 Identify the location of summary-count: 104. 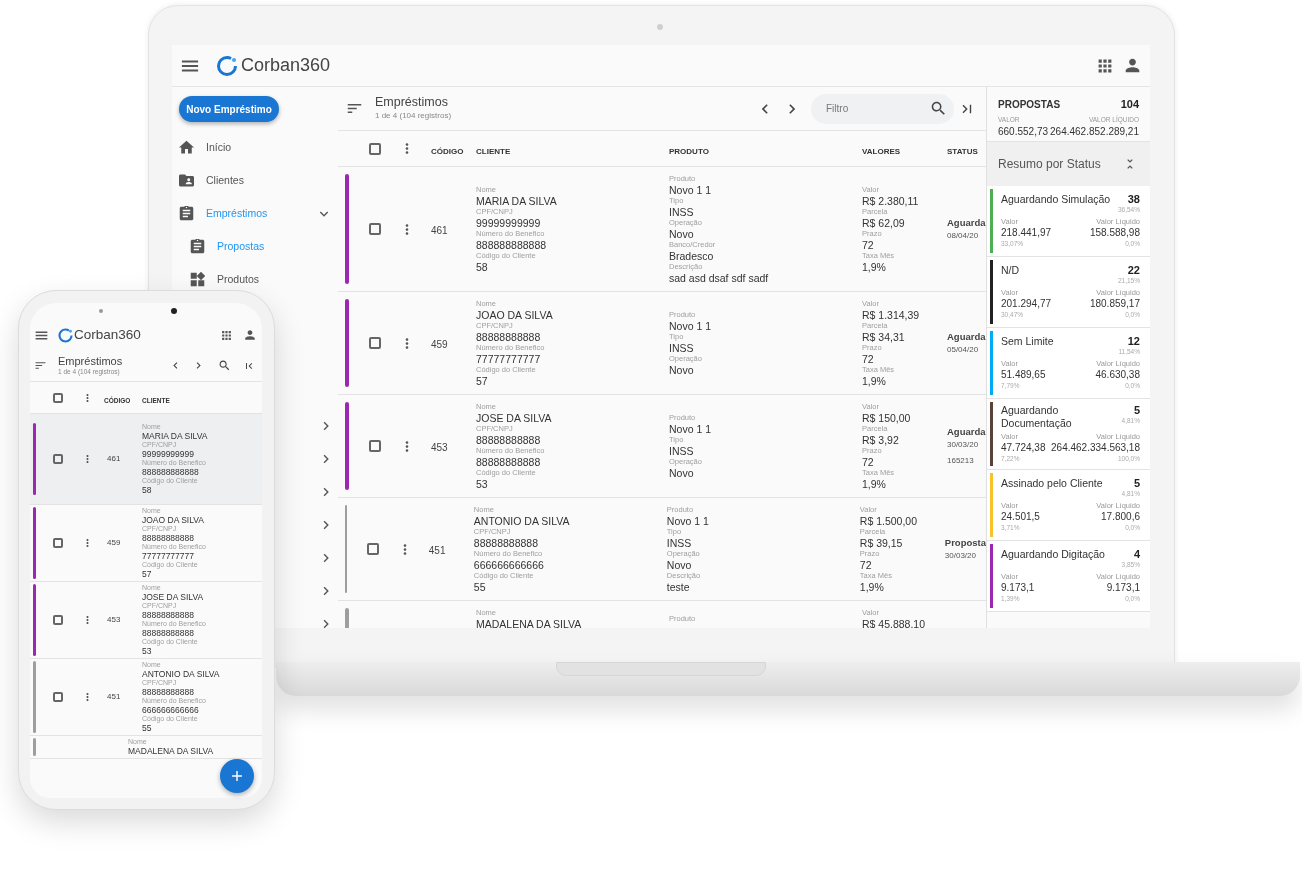
(1129, 104).